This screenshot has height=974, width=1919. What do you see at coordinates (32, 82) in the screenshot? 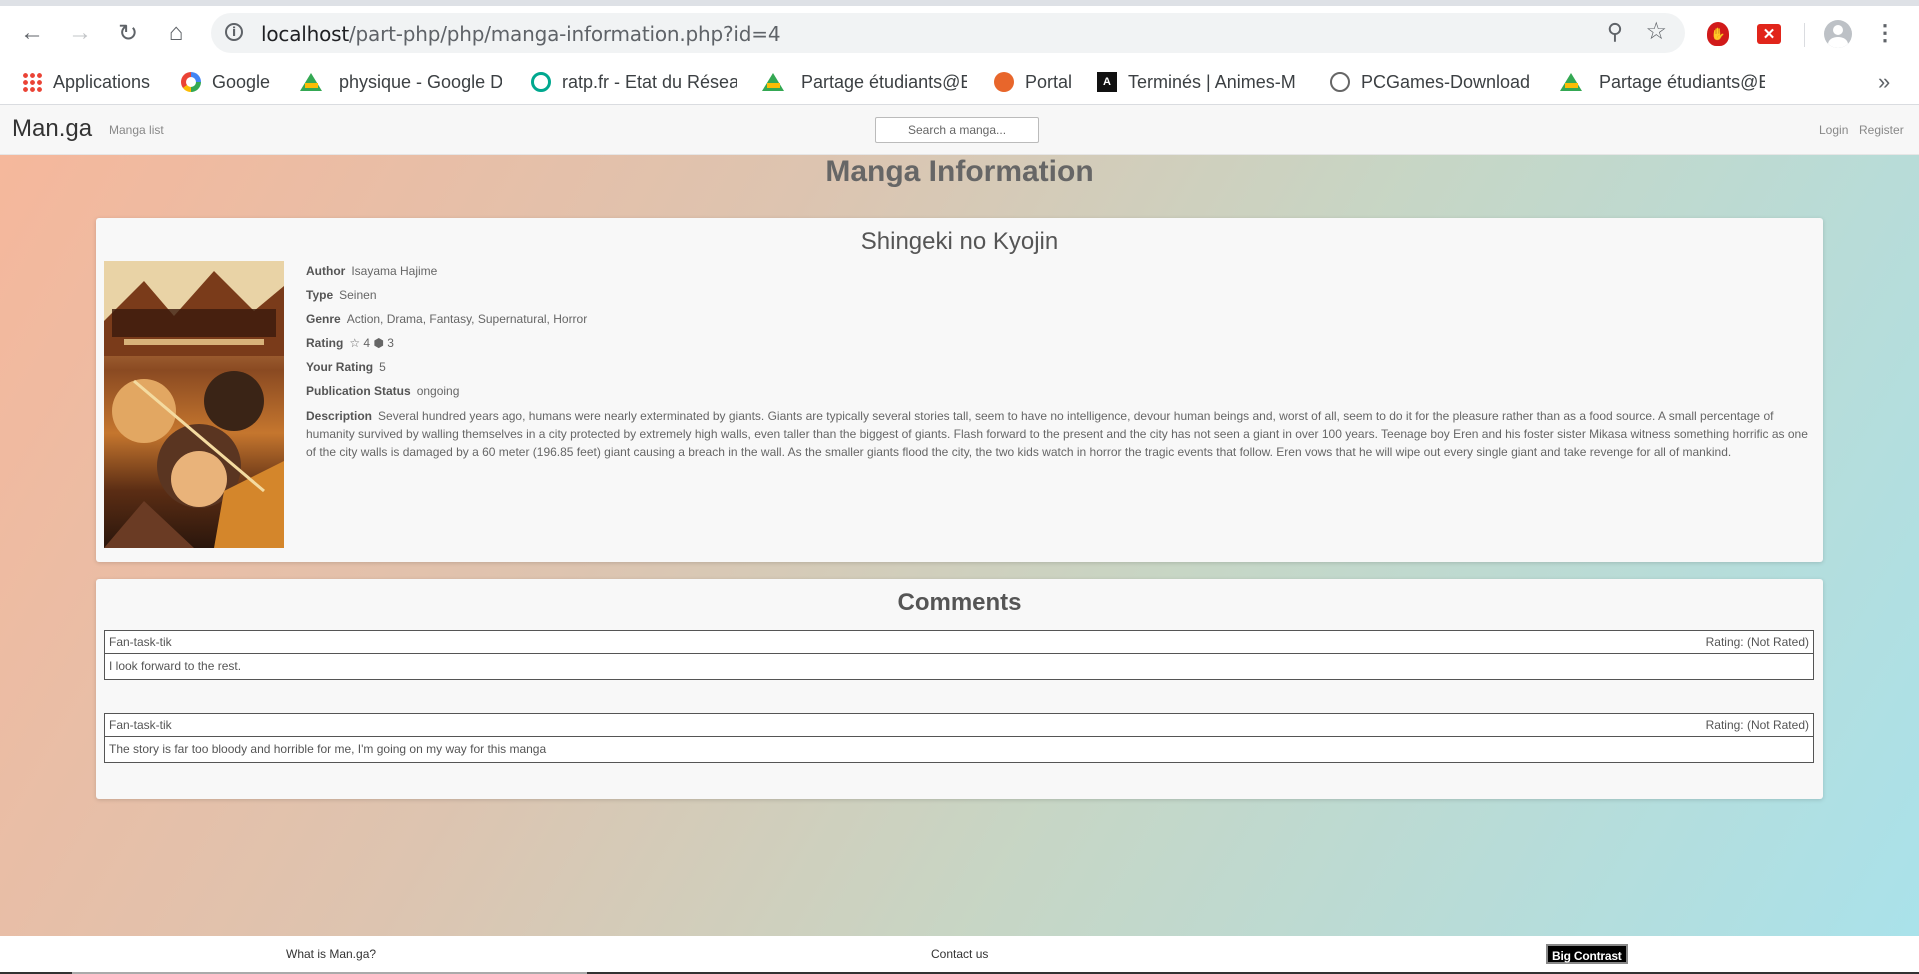
I see `apps-grid-icon` at bounding box center [32, 82].